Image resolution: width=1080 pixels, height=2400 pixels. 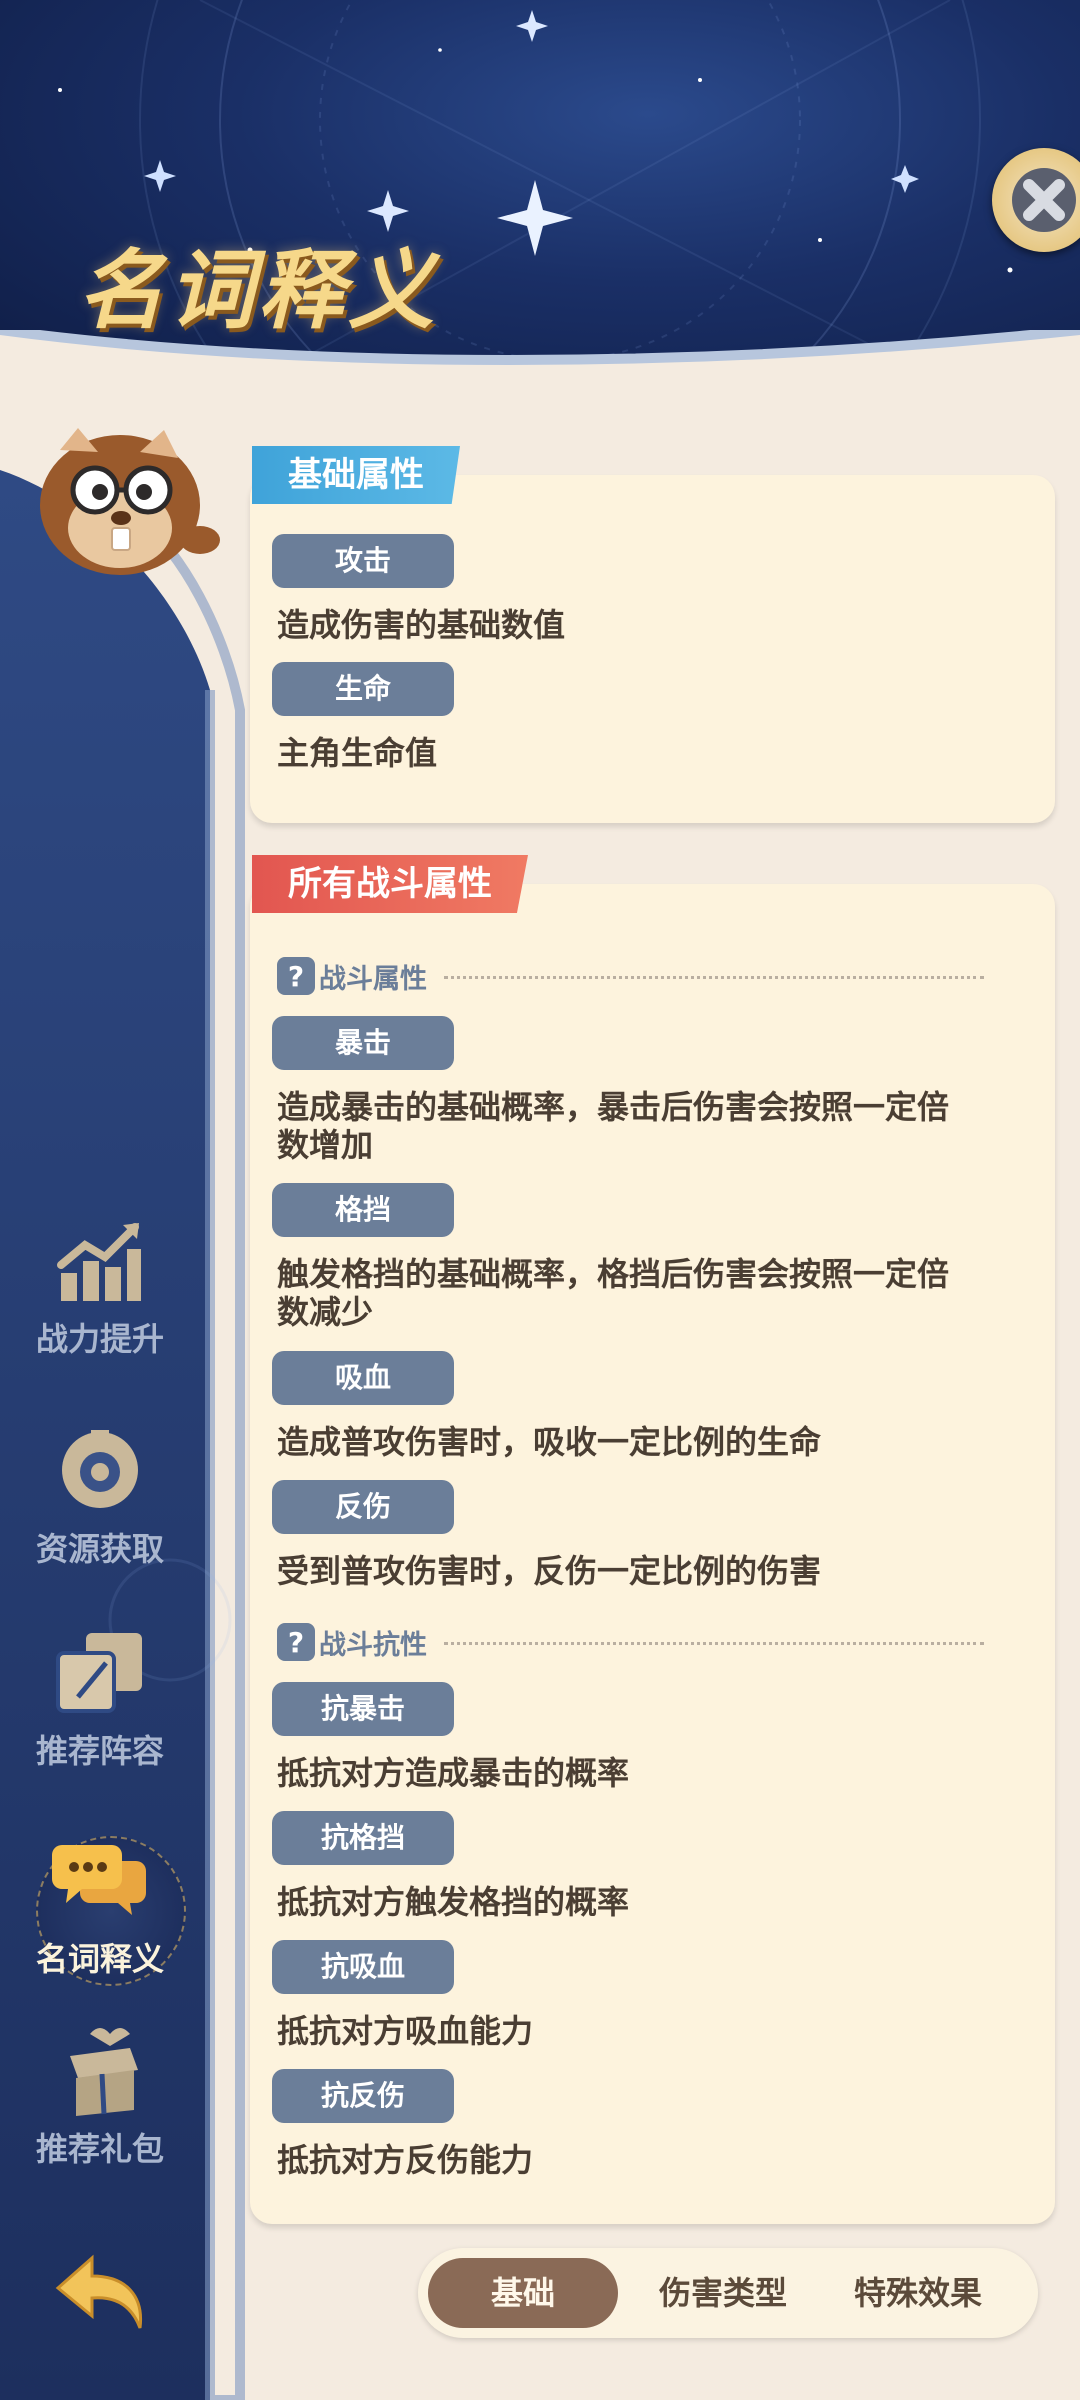 What do you see at coordinates (453, 1902) in the screenshot?
I see `term-desc-block-resist: 抵抗对方触发格挡的概率` at bounding box center [453, 1902].